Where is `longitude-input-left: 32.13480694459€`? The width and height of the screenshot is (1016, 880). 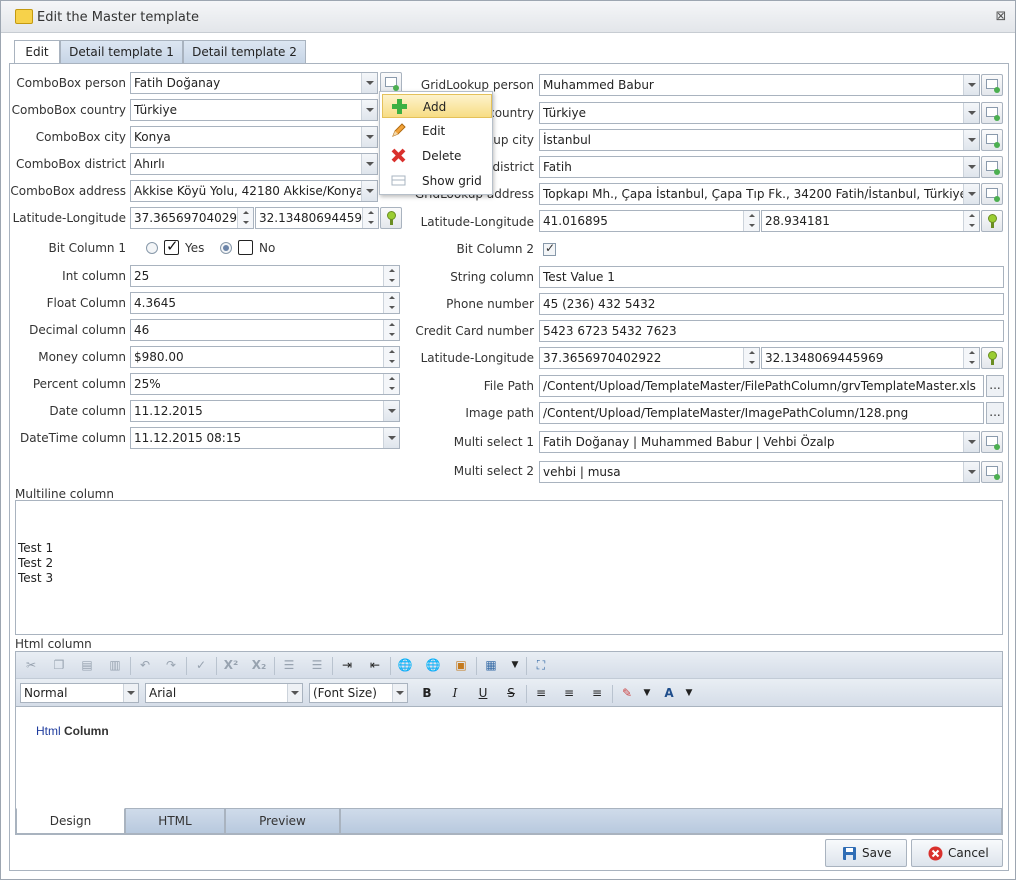 longitude-input-left: 32.13480694459€ is located at coordinates (317, 218).